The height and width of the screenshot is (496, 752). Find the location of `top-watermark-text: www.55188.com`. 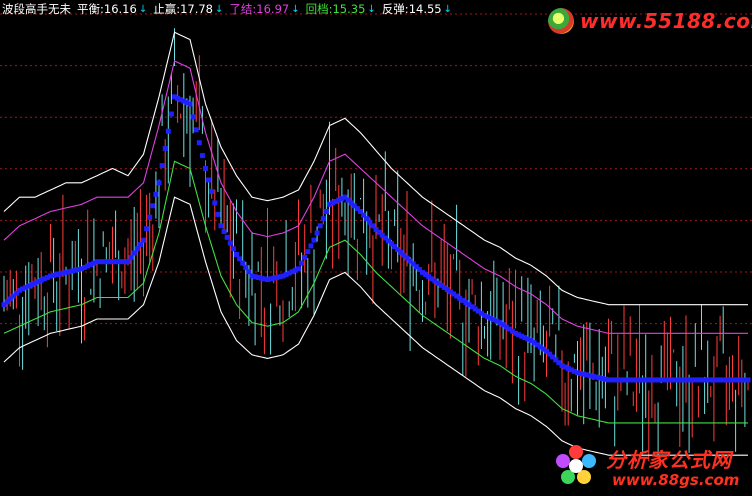

top-watermark-text: www.55188.com is located at coordinates (666, 21).